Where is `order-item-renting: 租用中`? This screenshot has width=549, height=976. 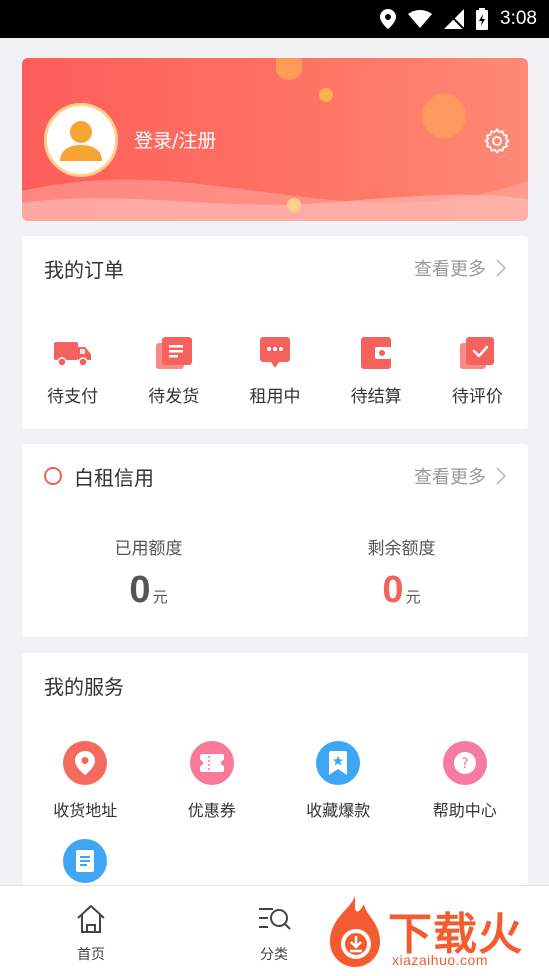 order-item-renting: 租用中 is located at coordinates (274, 371).